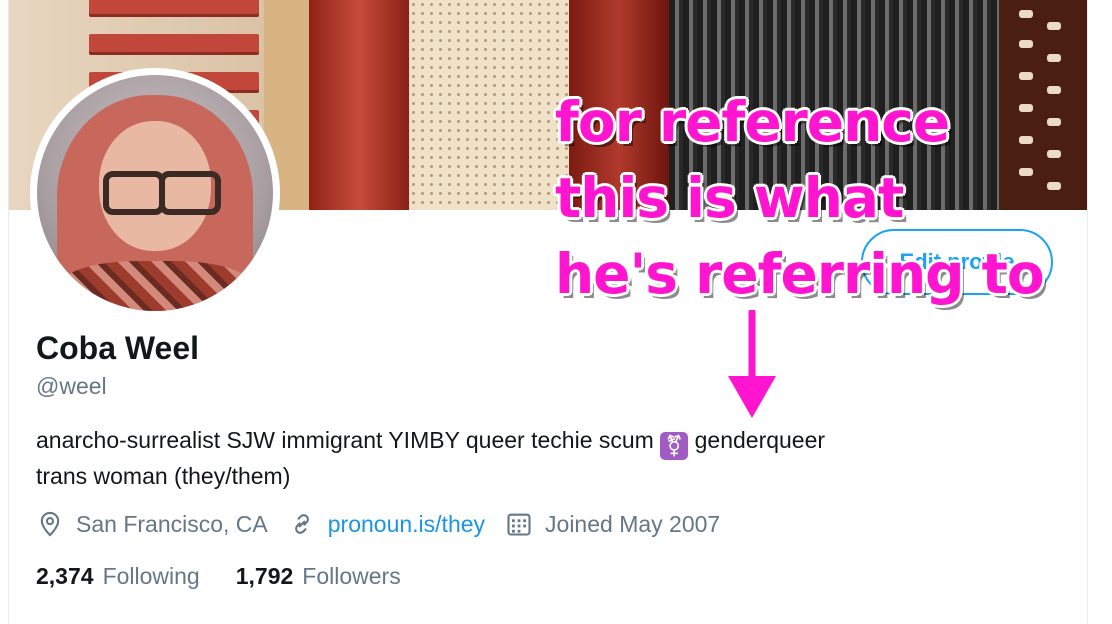 This screenshot has height=624, width=1112. I want to click on following-link: 2,374 Following, so click(118, 576).